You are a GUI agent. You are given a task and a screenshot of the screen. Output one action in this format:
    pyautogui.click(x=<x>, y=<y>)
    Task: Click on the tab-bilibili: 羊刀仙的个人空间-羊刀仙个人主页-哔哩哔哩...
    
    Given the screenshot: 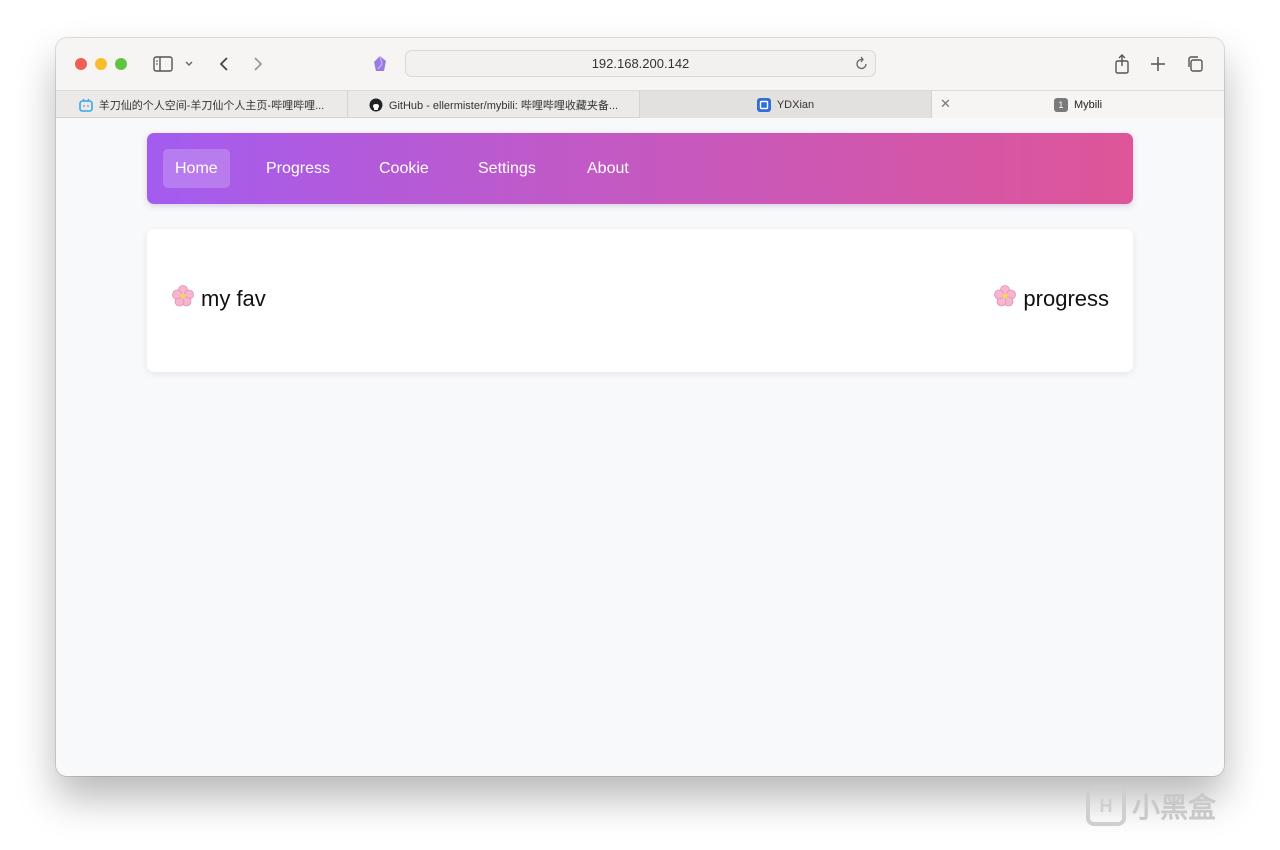 What is the action you would take?
    pyautogui.click(x=202, y=104)
    